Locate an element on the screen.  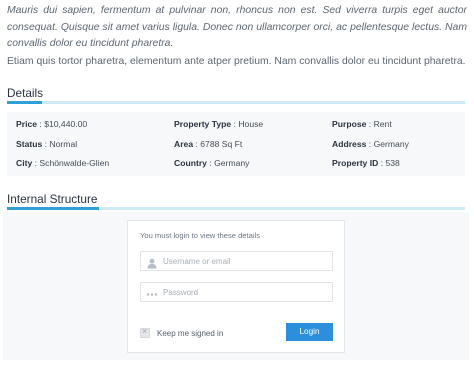
detail-status: Status : Normal is located at coordinates (47, 144).